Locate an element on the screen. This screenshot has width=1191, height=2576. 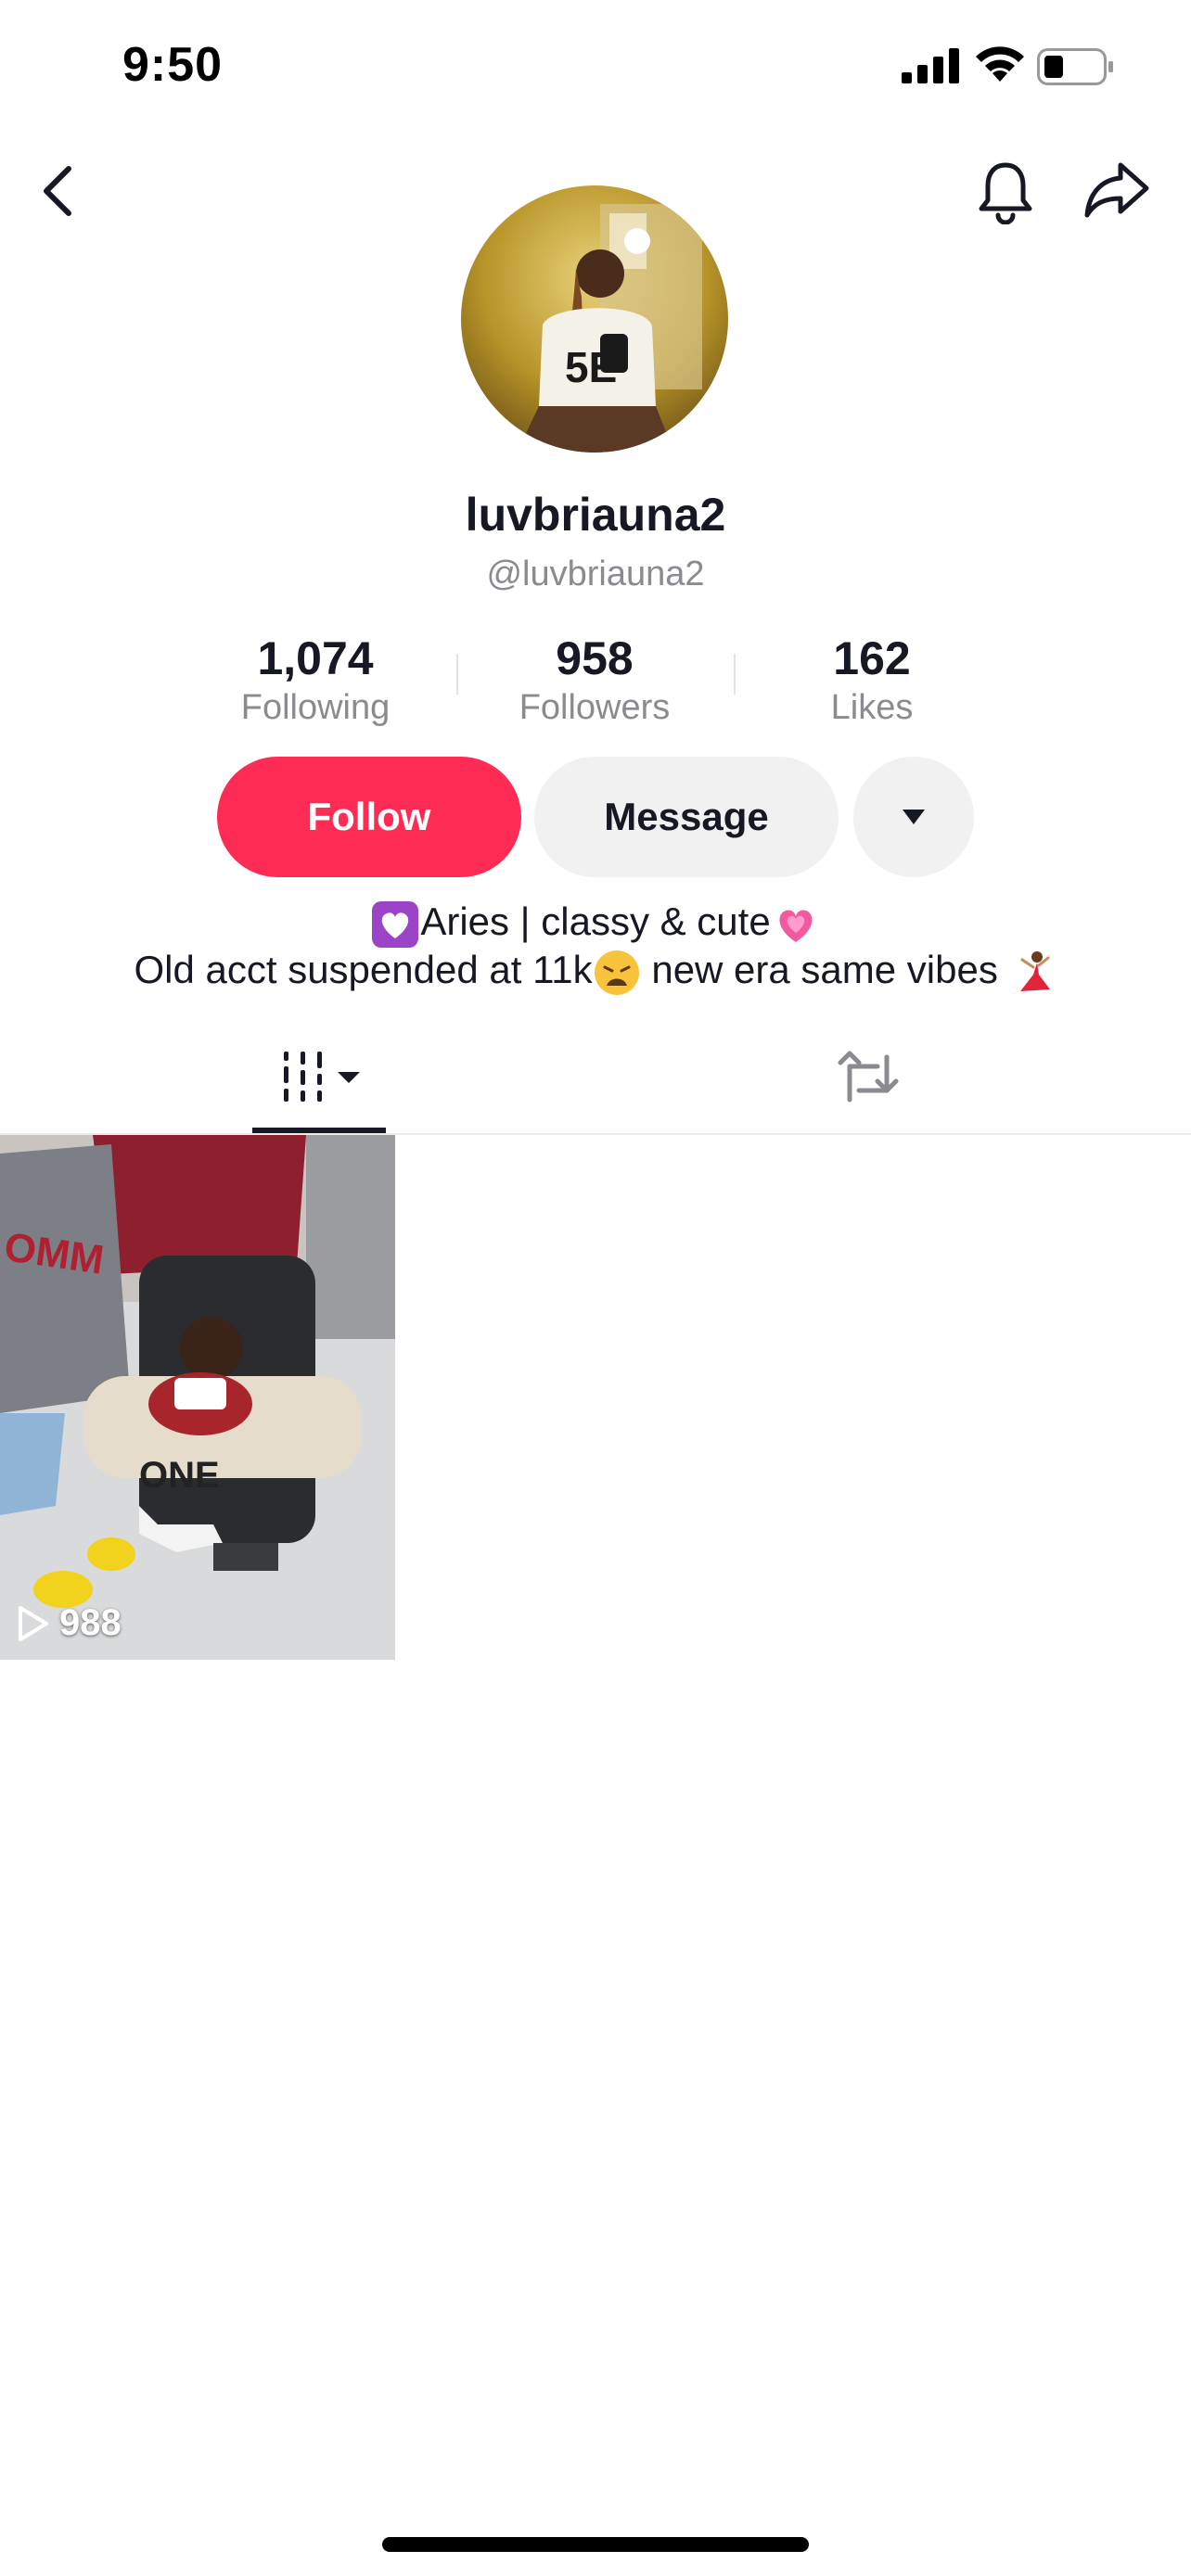
videos-grid-tab-icon is located at coordinates (319, 1078).